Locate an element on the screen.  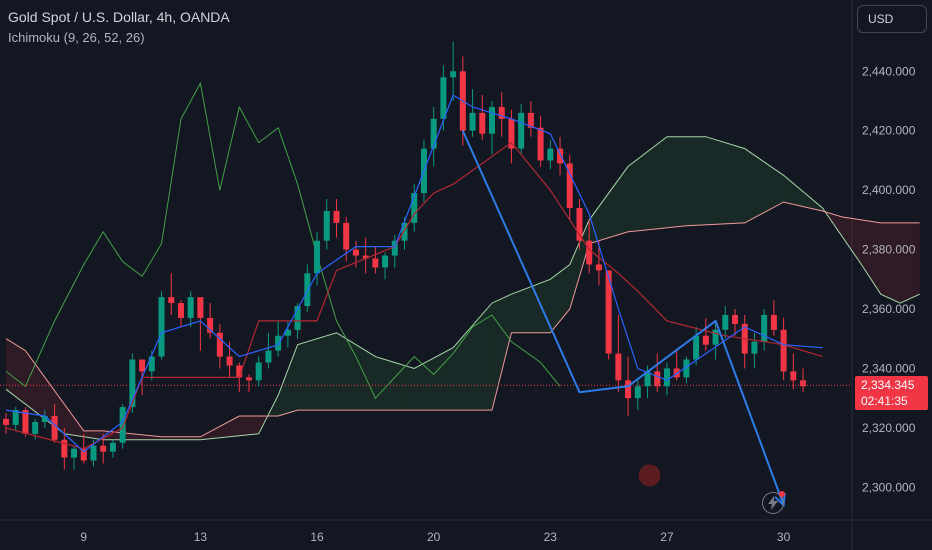
x-tick-label: 27 is located at coordinates (667, 537).